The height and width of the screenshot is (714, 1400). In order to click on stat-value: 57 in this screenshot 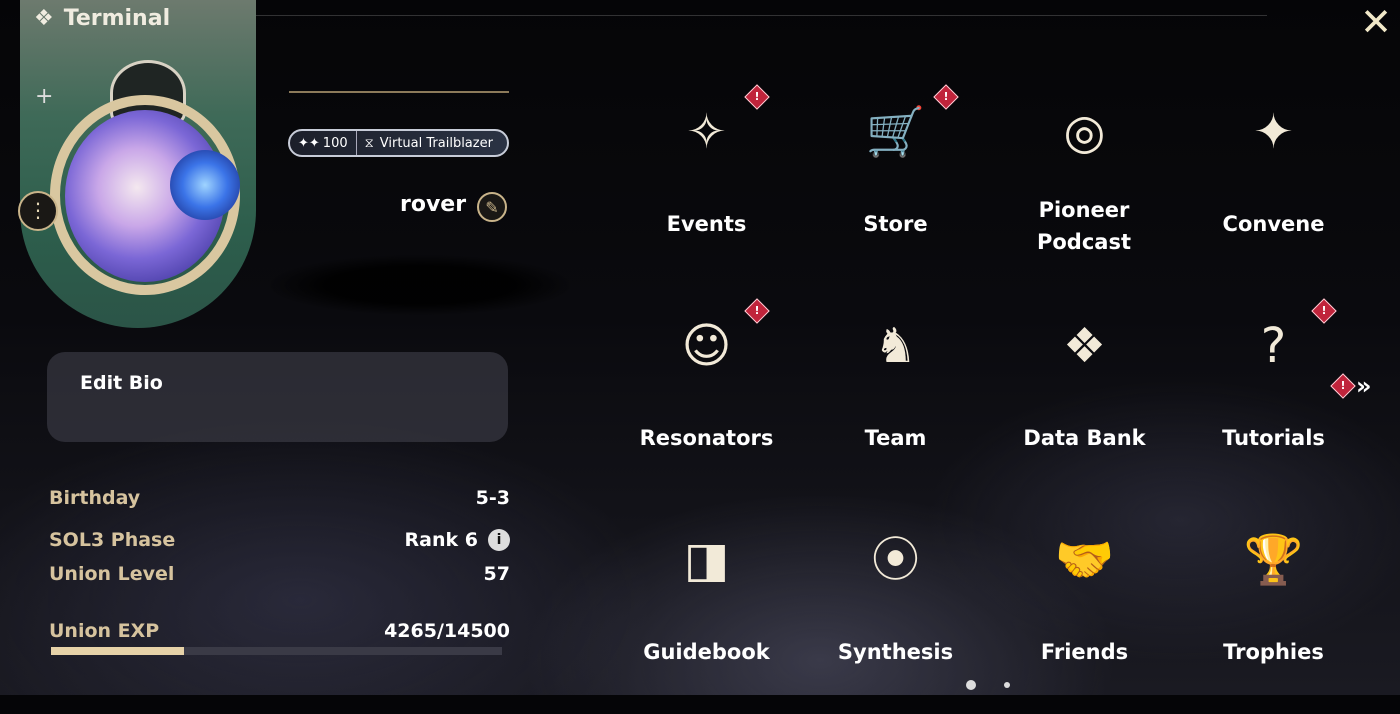, I will do `click(496, 574)`.